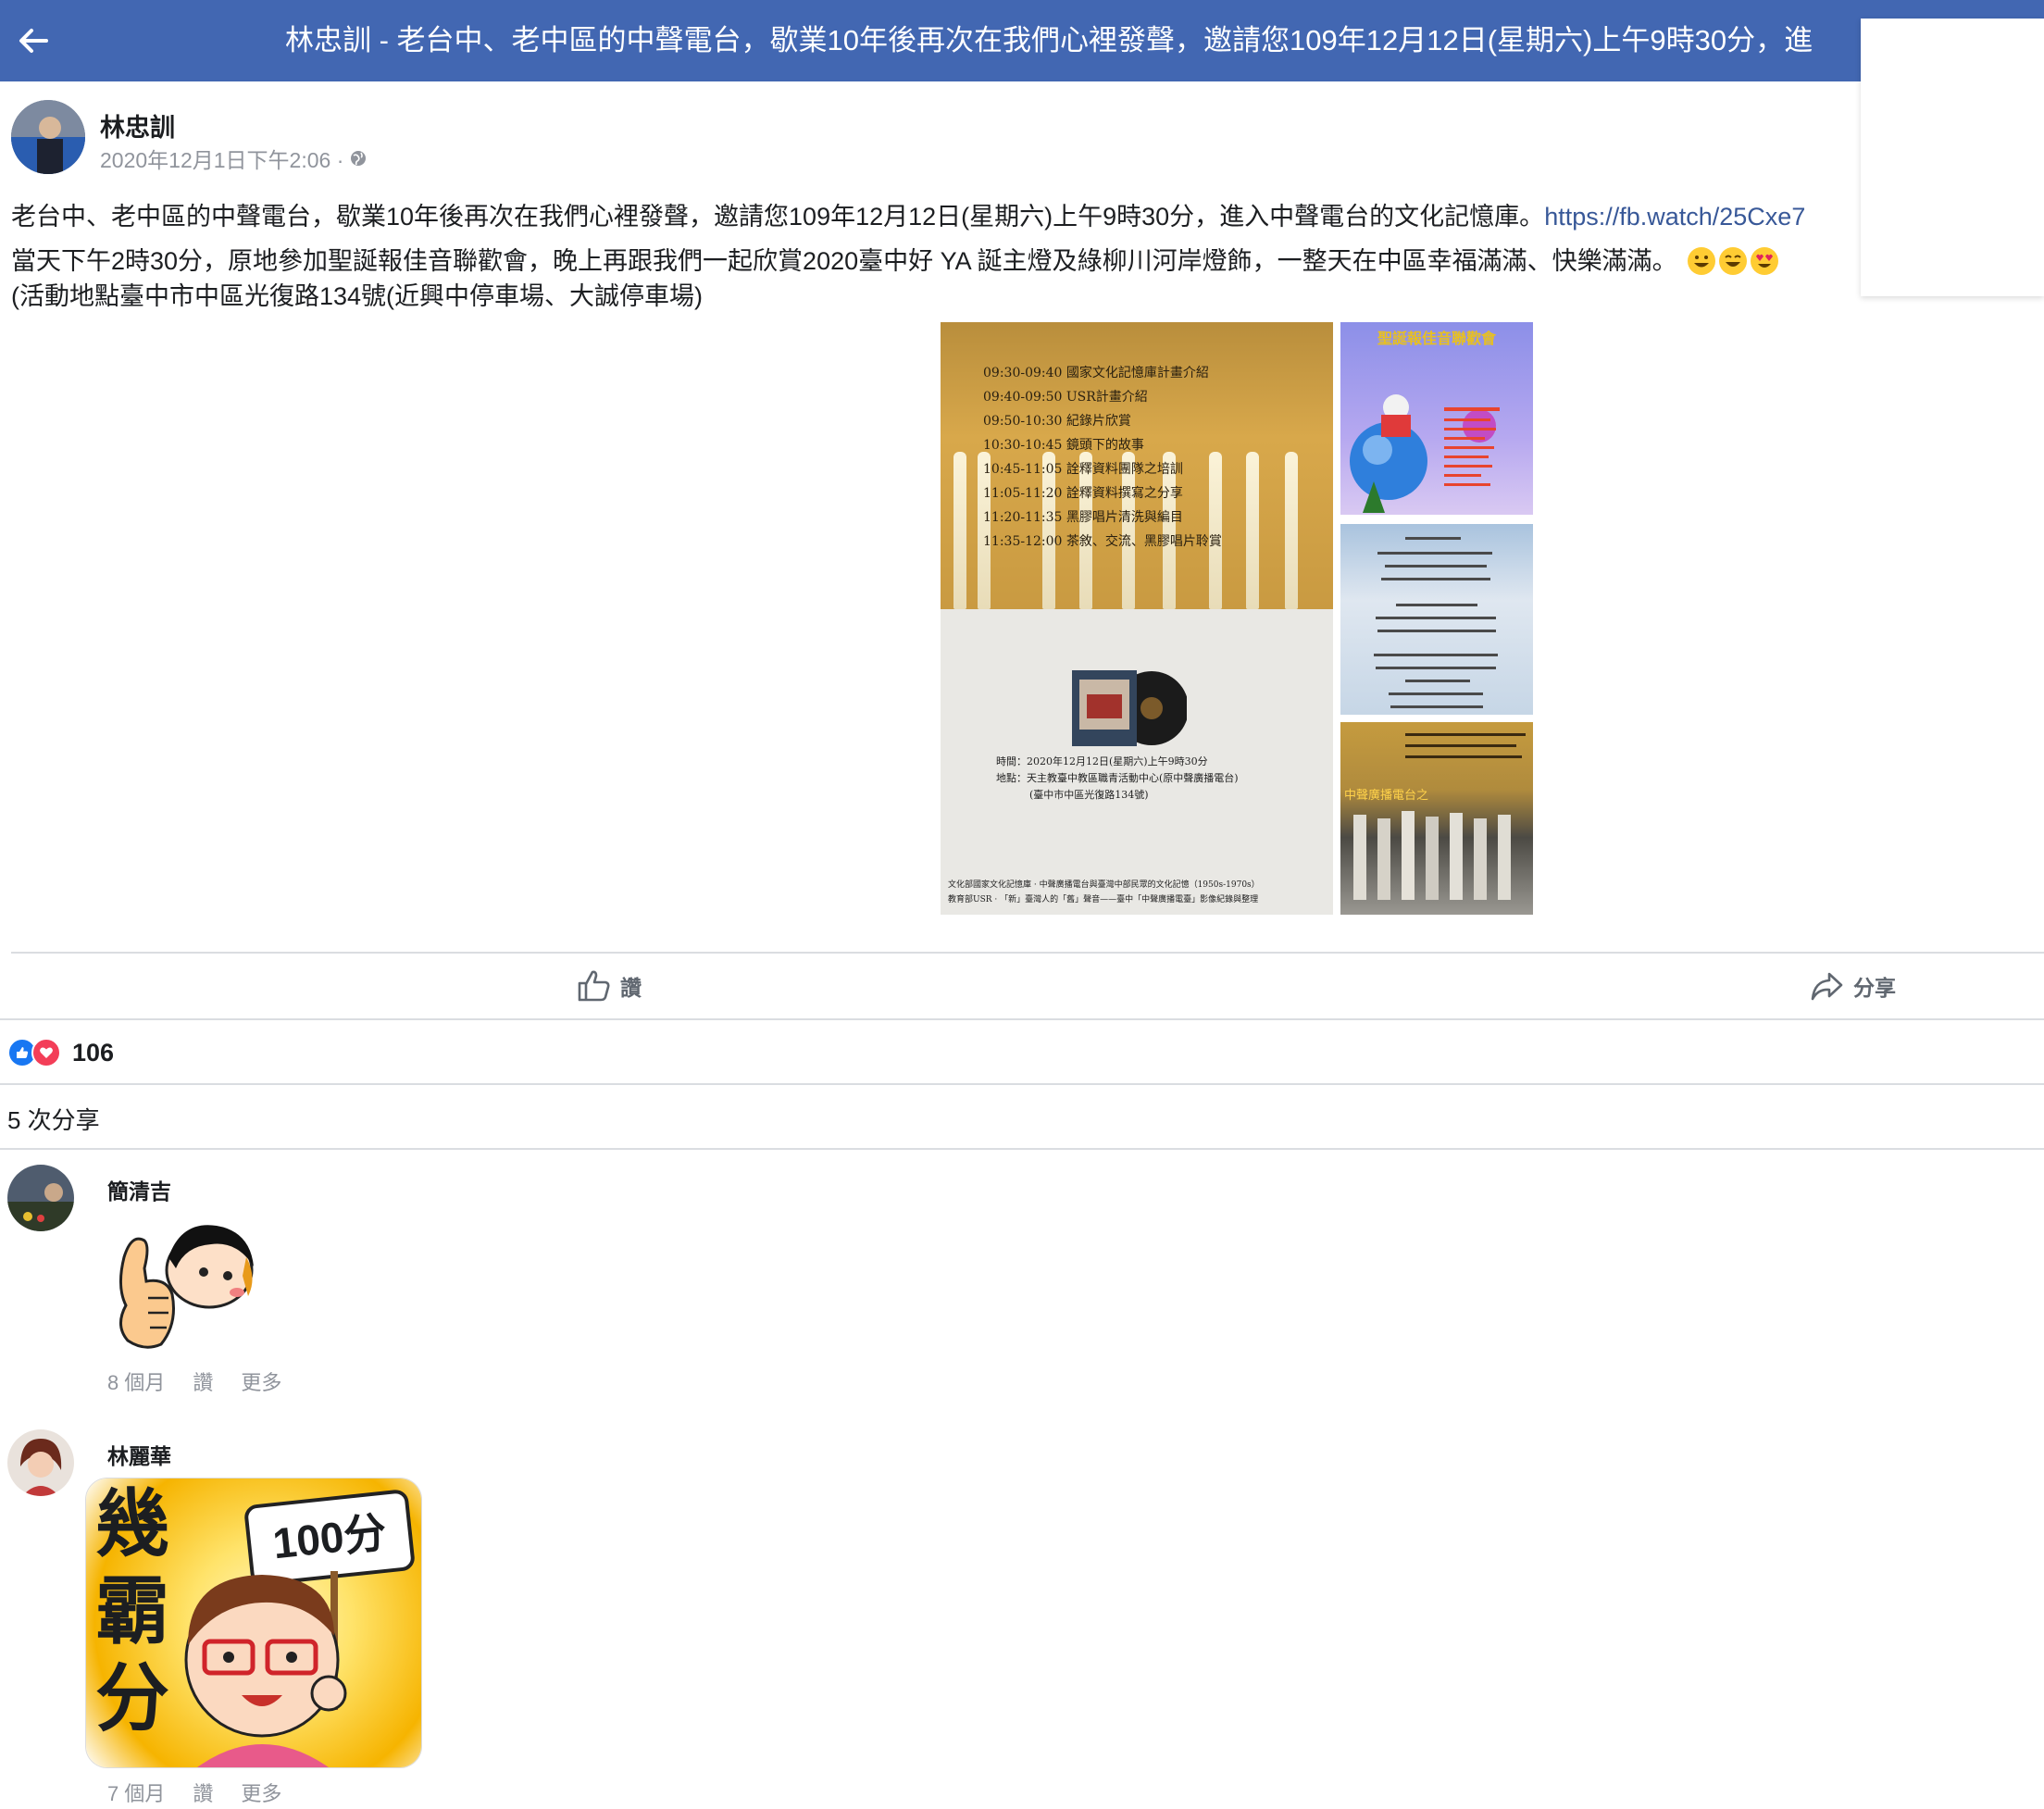 Image resolution: width=2044 pixels, height=1809 pixels. Describe the element at coordinates (1103, 899) in the screenshot. I see `poster-footer-2: 教育部USR · 「新」臺灣人的「舊」聲音——臺中「中聲廣播電臺」影像紀錄與整理` at that location.